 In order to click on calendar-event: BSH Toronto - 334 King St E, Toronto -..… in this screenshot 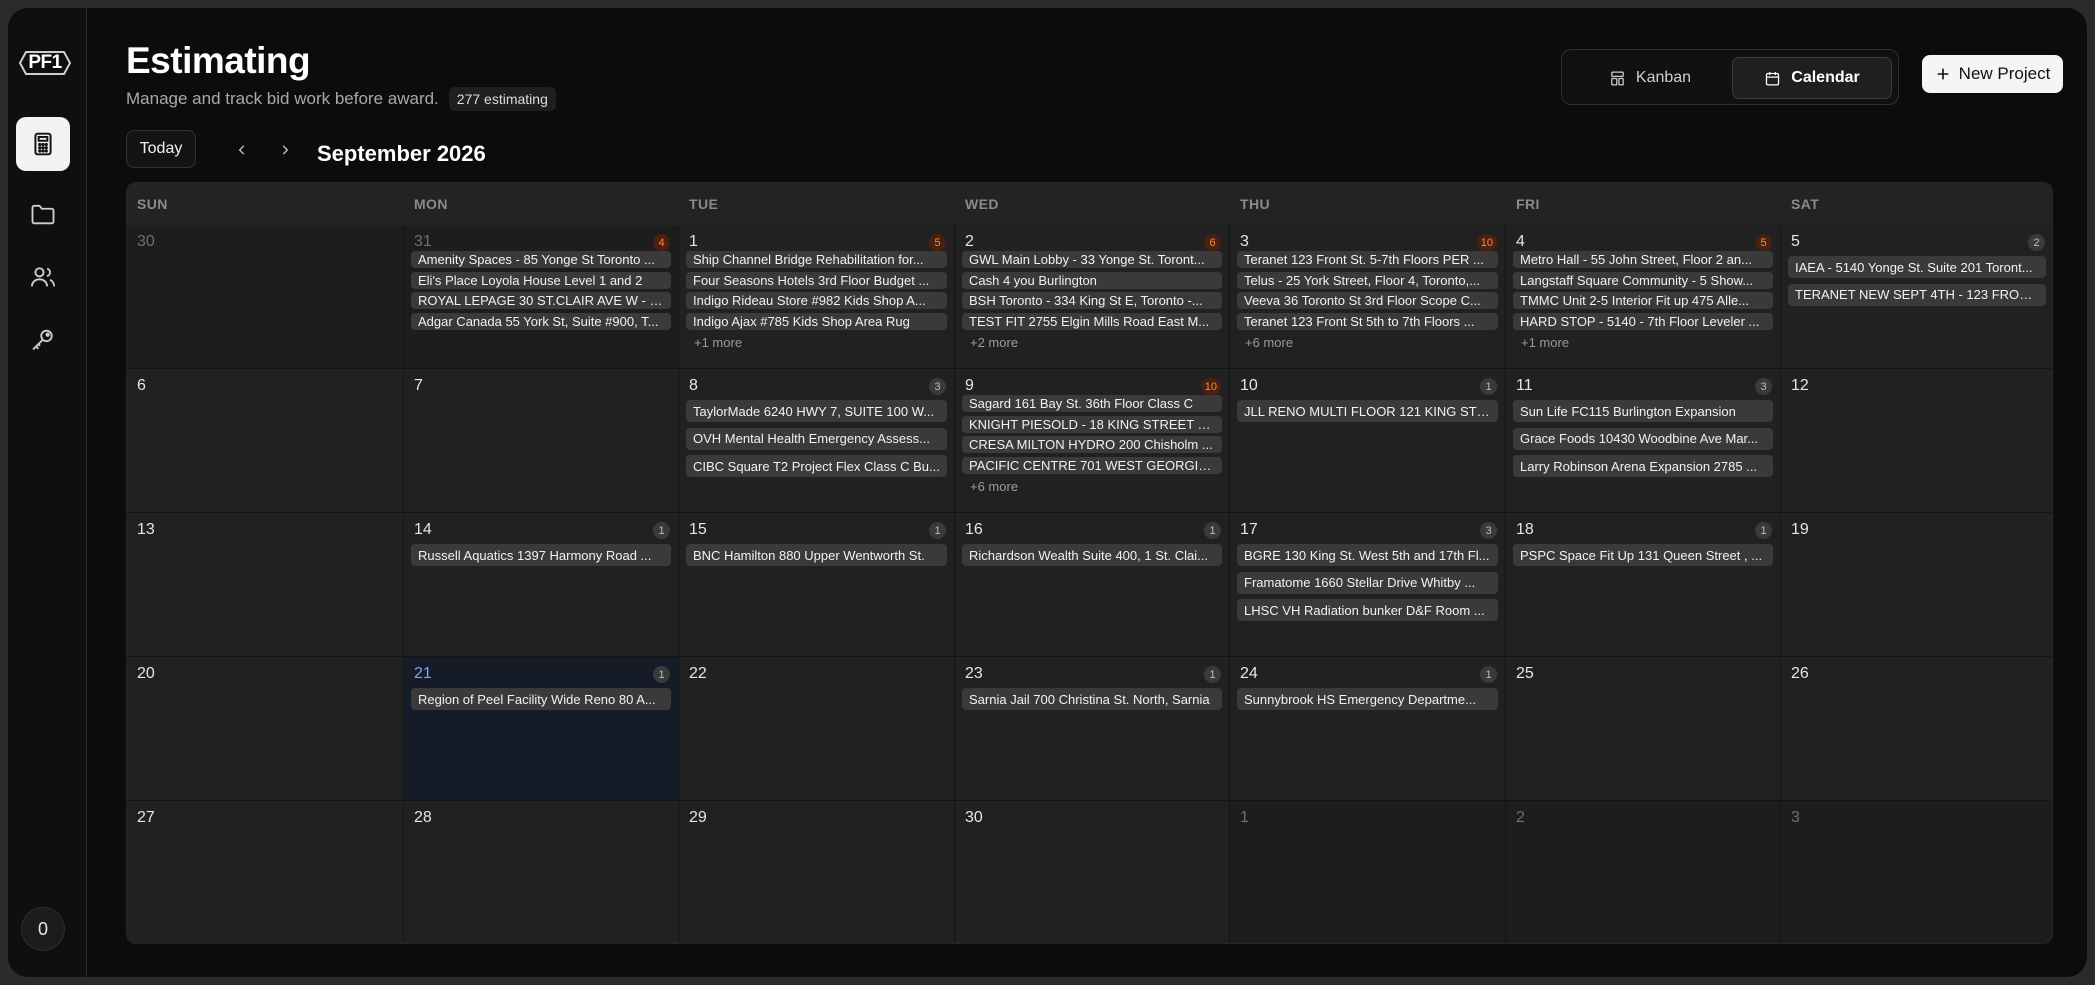, I will do `click(1092, 300)`.